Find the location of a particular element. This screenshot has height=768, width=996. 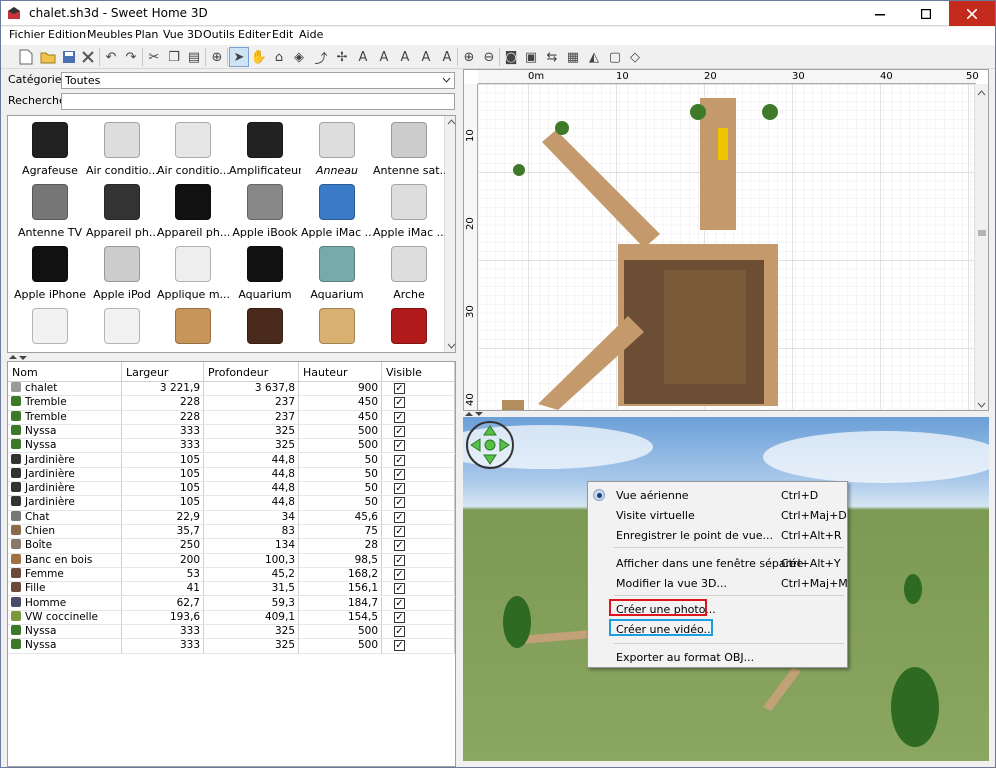

text-style-icon: A is located at coordinates (384, 57).